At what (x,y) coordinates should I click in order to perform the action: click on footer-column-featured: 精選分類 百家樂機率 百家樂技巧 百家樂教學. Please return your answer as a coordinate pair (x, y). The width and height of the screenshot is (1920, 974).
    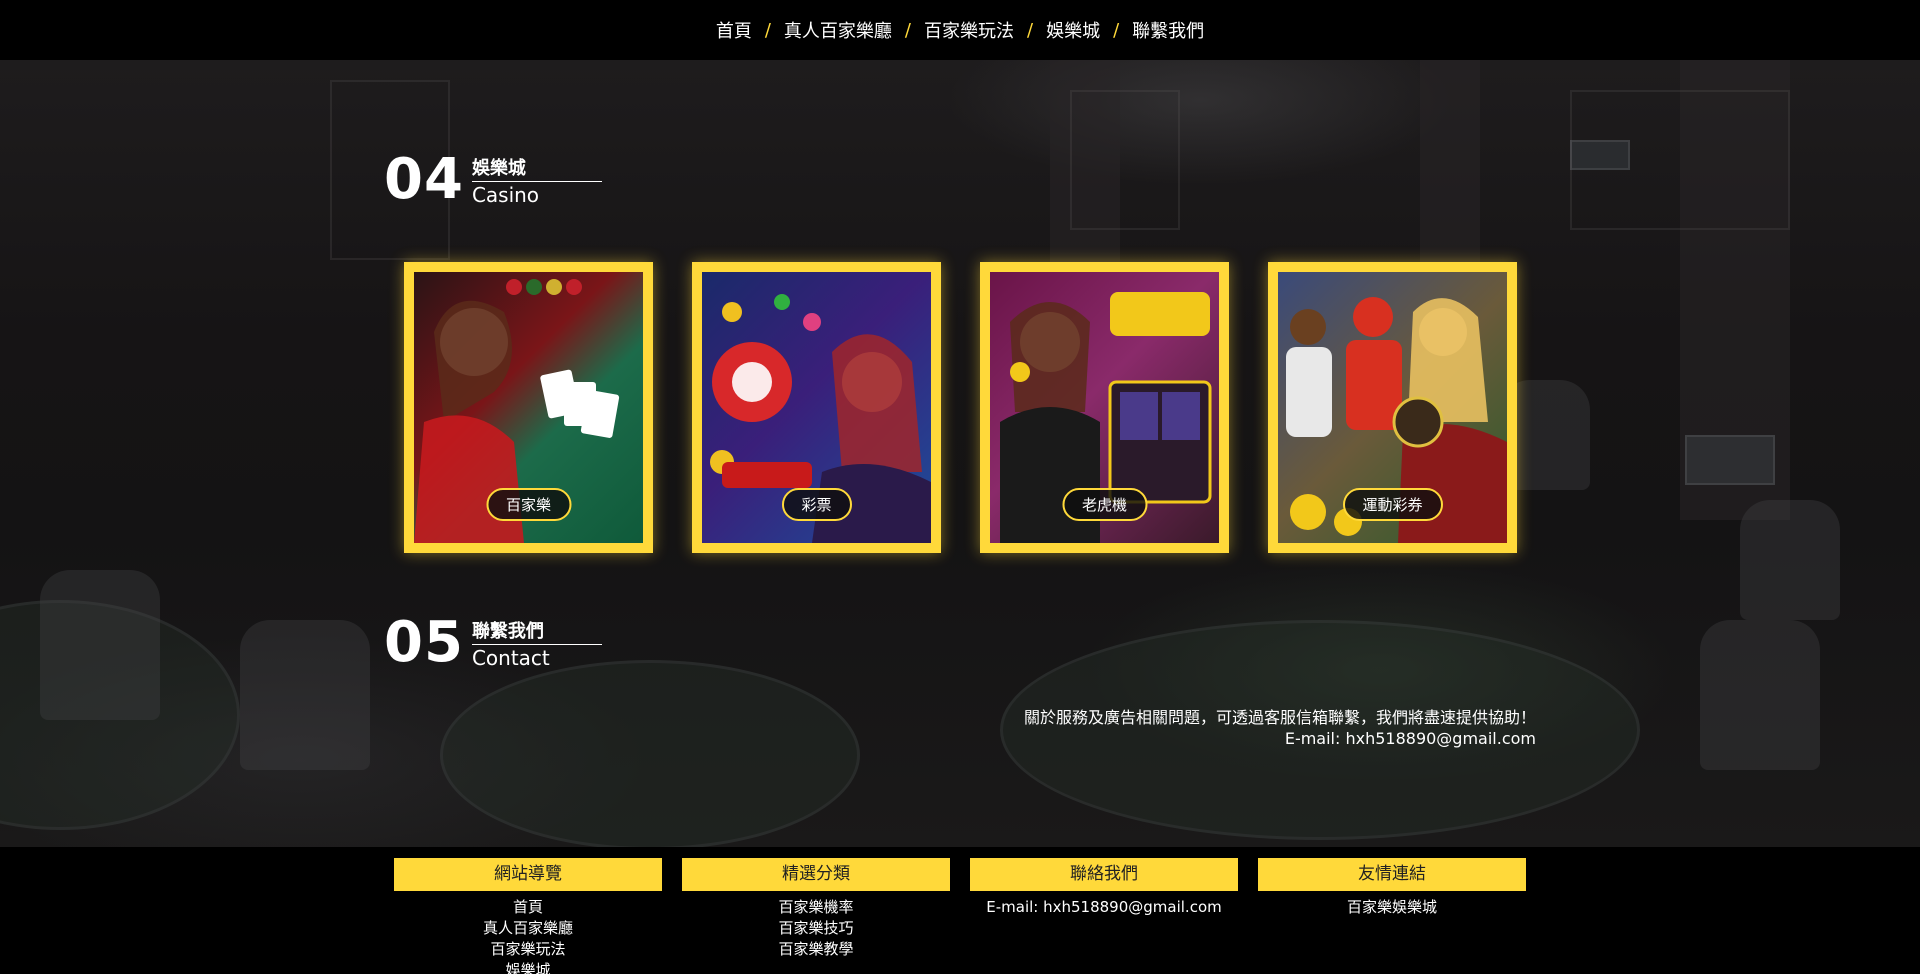
    Looking at the image, I should click on (816, 909).